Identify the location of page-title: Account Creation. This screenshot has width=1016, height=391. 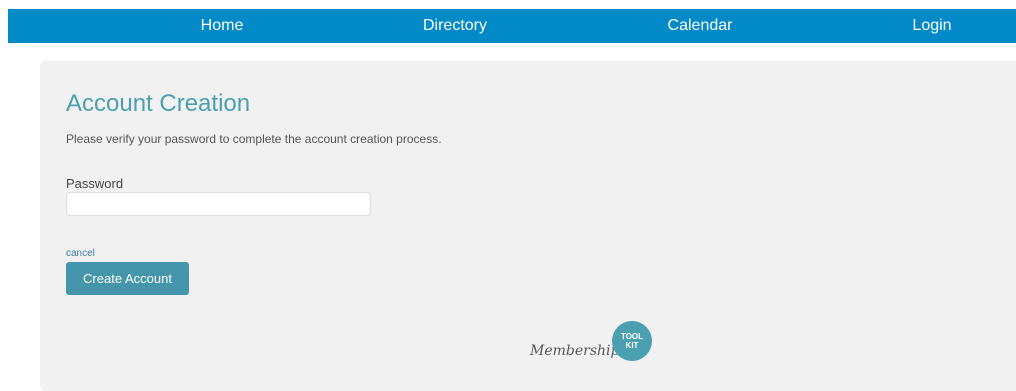
(158, 103).